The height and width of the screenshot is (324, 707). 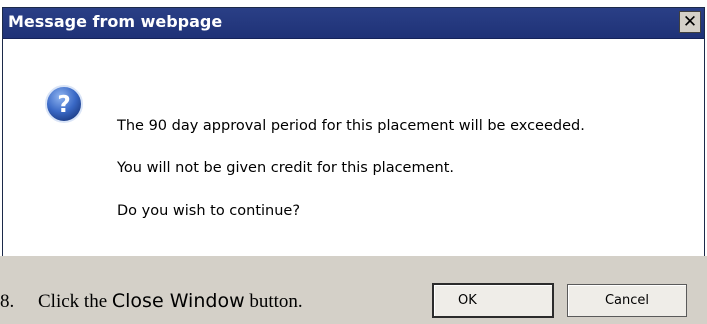 What do you see at coordinates (7, 301) in the screenshot?
I see `step-number: 8.` at bounding box center [7, 301].